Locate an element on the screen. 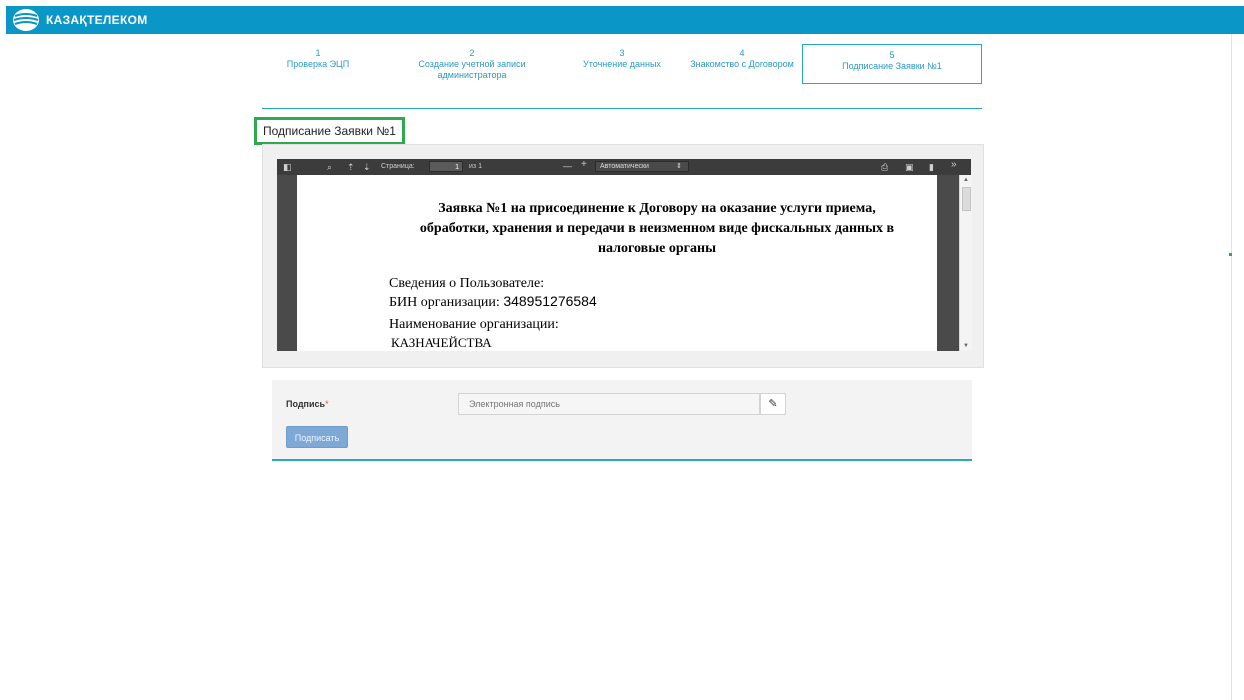 Image resolution: width=1244 pixels, height=700 pixels. signature-label-text: Подпись is located at coordinates (306, 404).